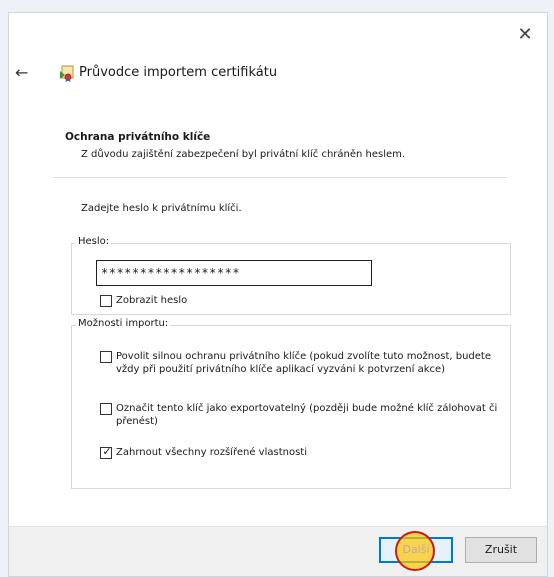  Describe the element at coordinates (106, 357) in the screenshot. I see `strong-protection-checkbox` at that location.